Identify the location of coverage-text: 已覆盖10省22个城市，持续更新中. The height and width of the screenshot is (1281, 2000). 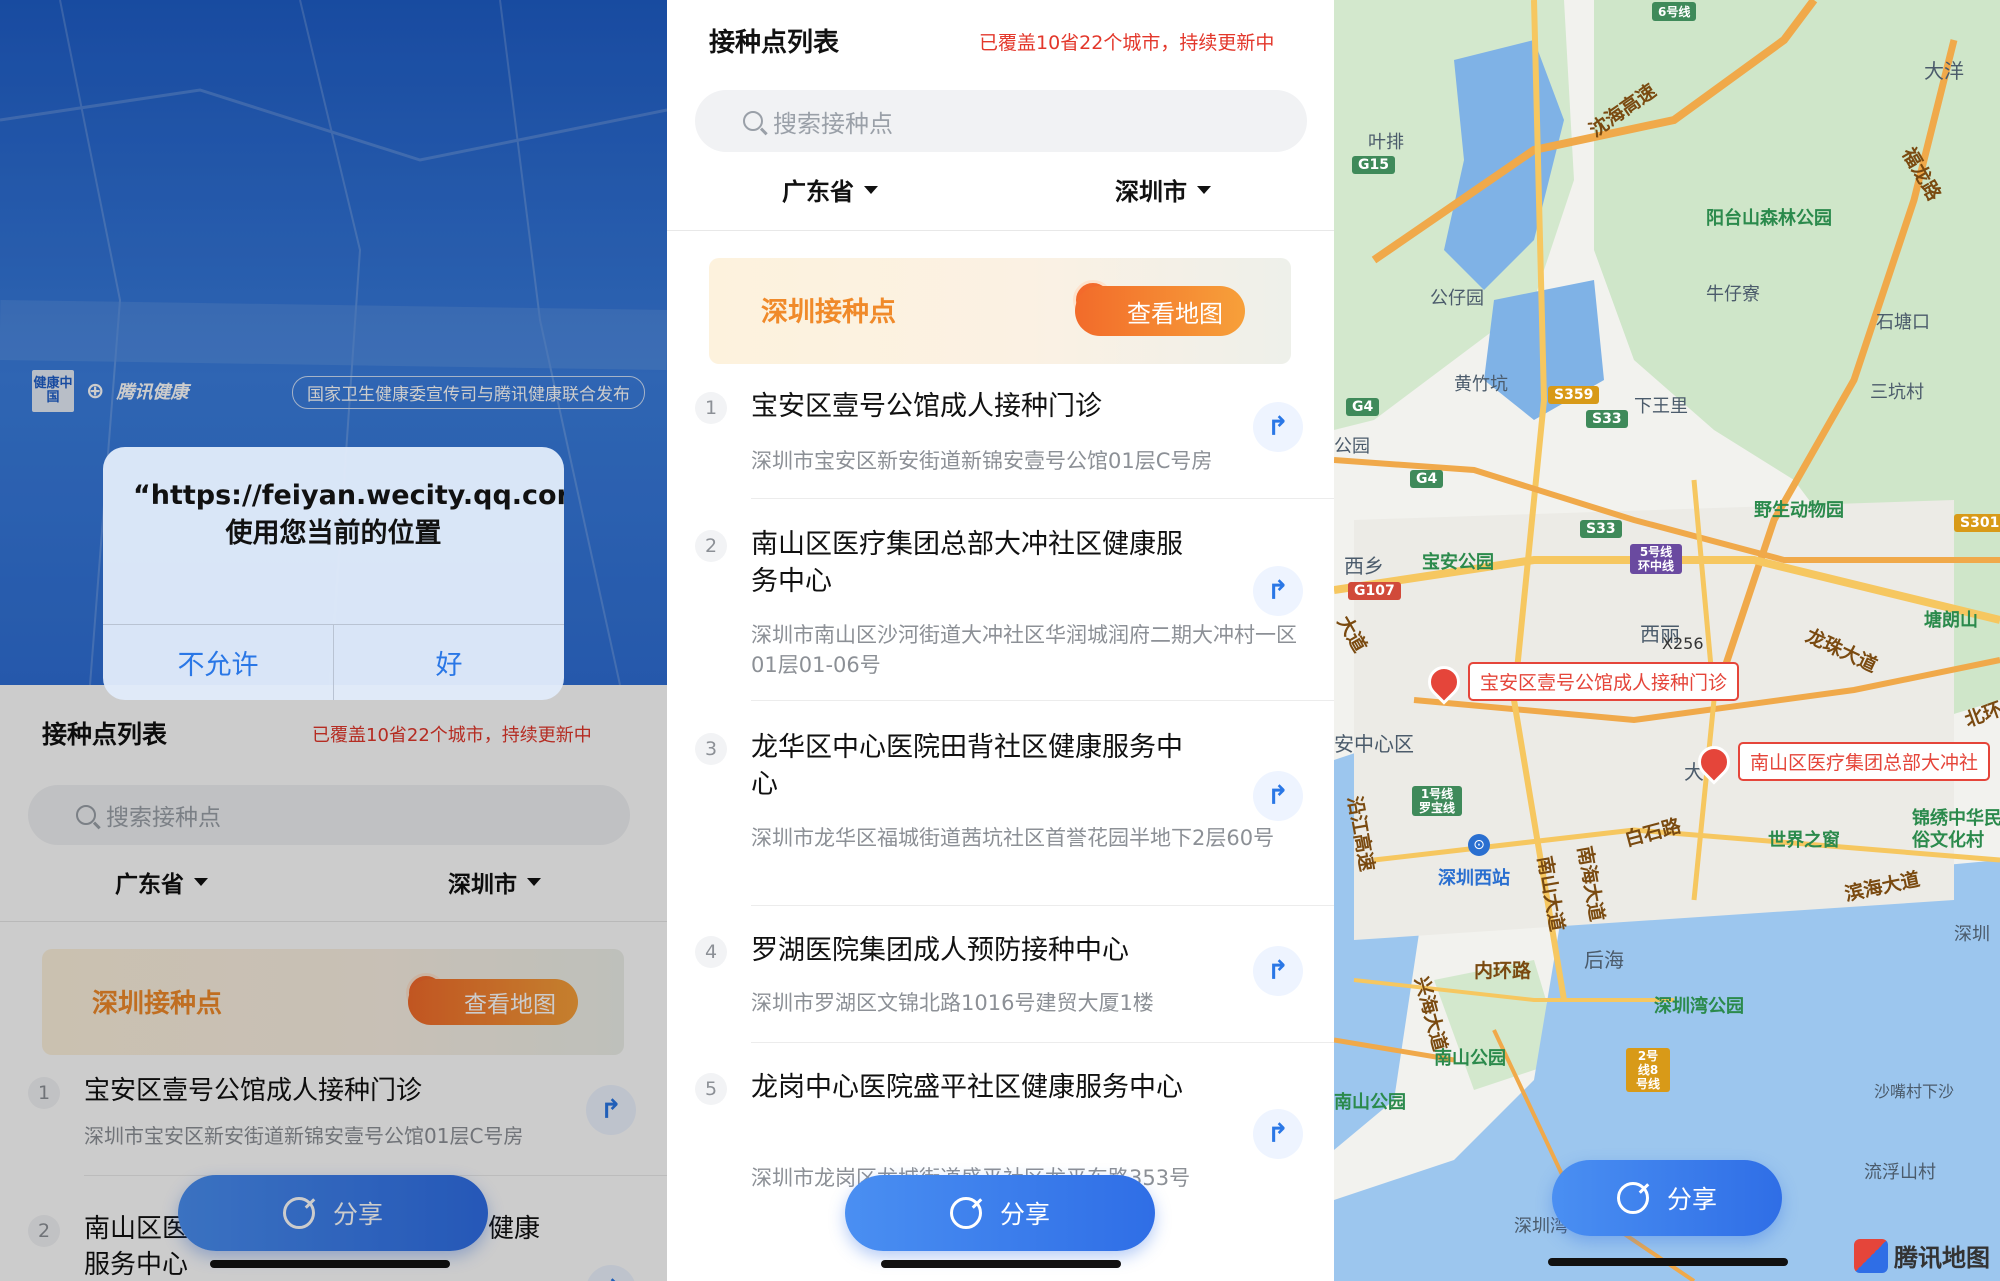
(1127, 43).